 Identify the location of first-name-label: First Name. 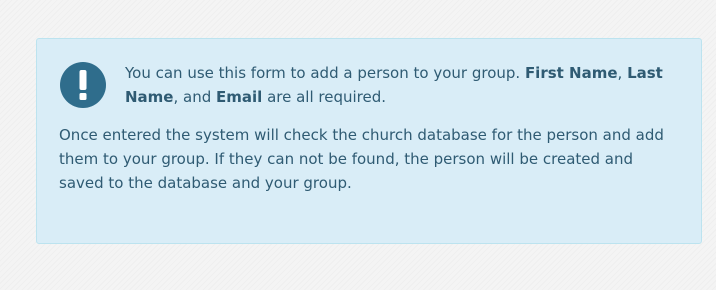
(571, 73).